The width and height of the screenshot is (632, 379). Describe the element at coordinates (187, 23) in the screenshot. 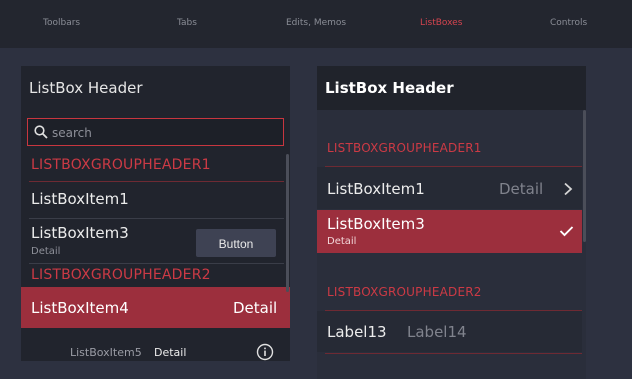

I see `tab-tabs: Tabs` at that location.